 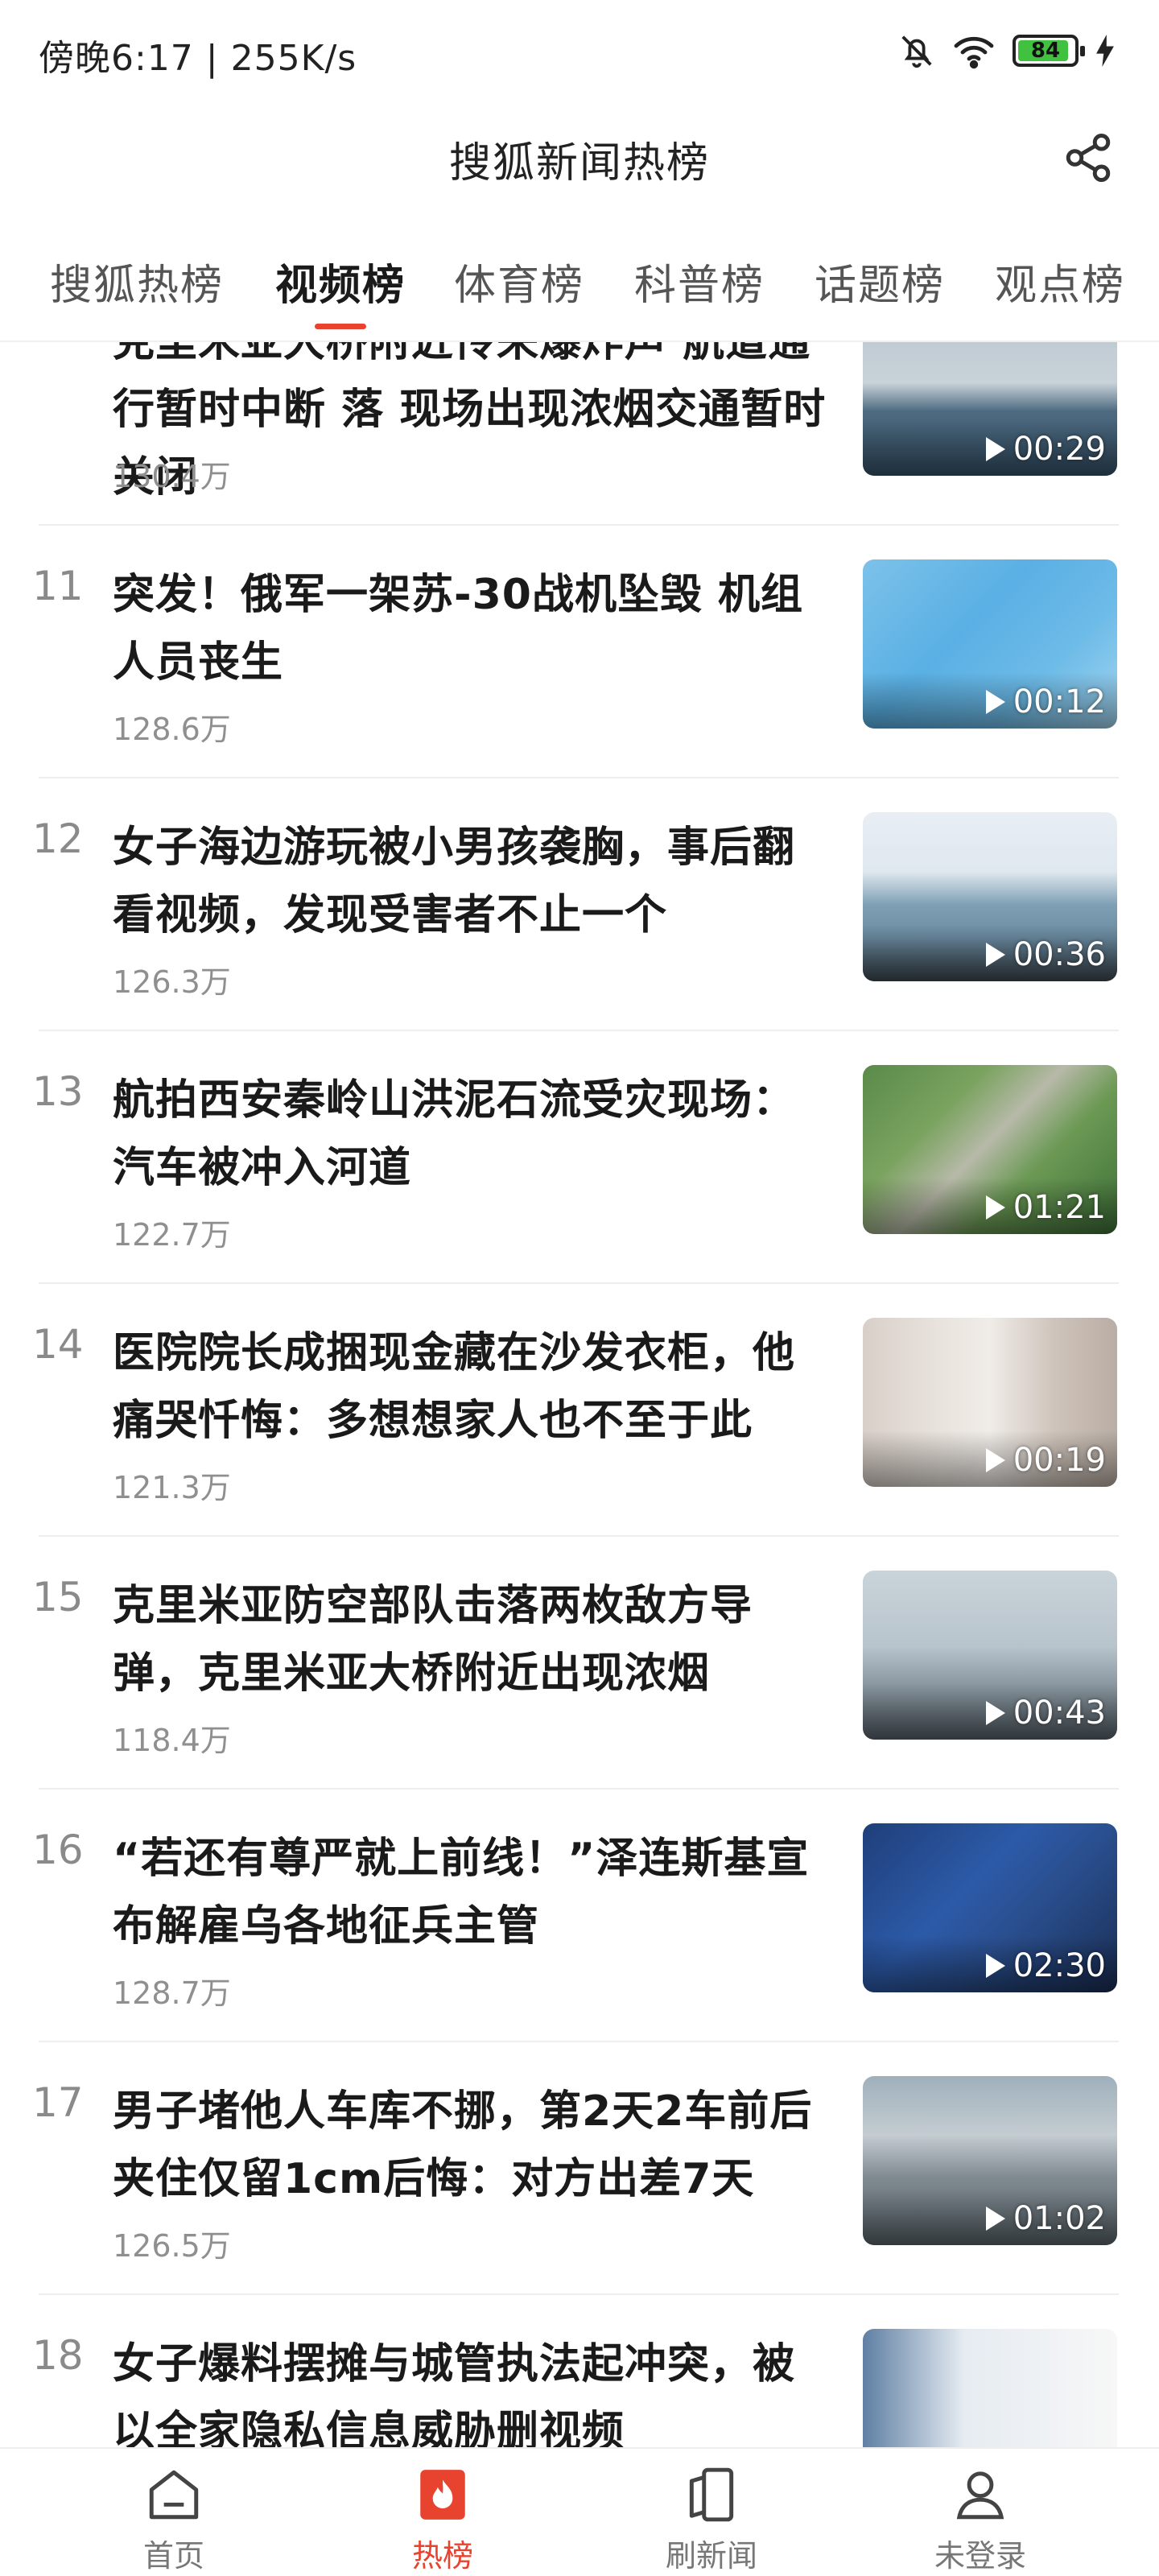 What do you see at coordinates (174, 2495) in the screenshot?
I see `home-icon` at bounding box center [174, 2495].